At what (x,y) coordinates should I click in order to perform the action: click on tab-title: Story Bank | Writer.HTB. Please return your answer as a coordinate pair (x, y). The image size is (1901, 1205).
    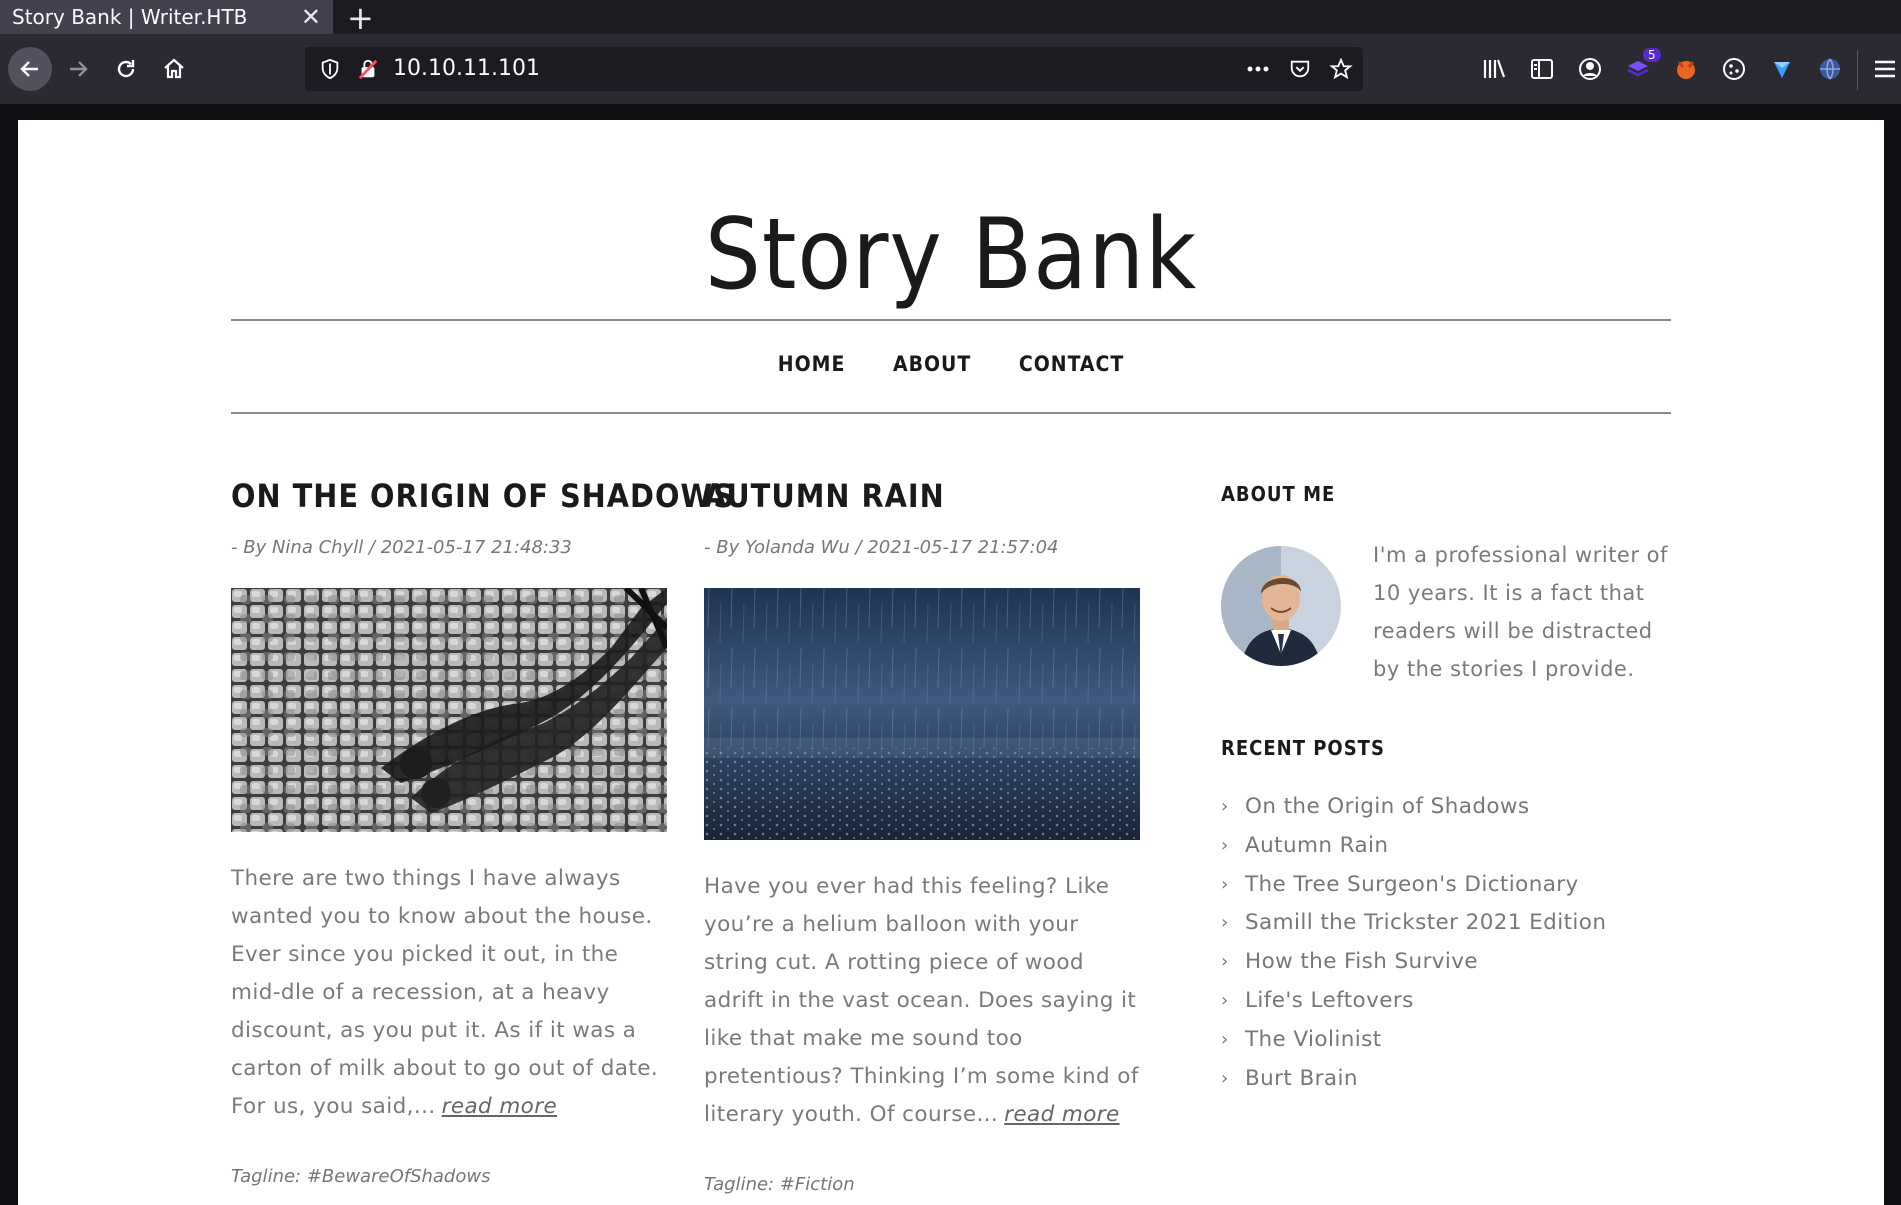
    Looking at the image, I should click on (130, 17).